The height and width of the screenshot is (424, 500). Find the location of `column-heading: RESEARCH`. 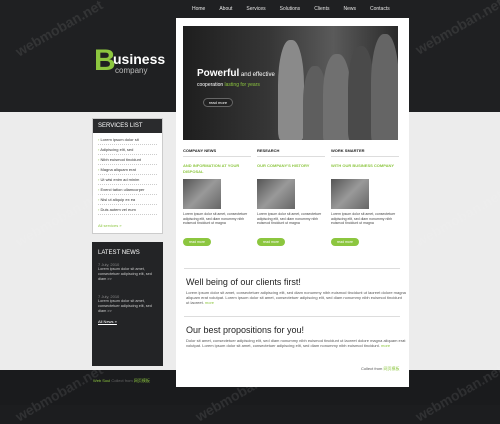

column-heading: RESEARCH is located at coordinates (291, 152).